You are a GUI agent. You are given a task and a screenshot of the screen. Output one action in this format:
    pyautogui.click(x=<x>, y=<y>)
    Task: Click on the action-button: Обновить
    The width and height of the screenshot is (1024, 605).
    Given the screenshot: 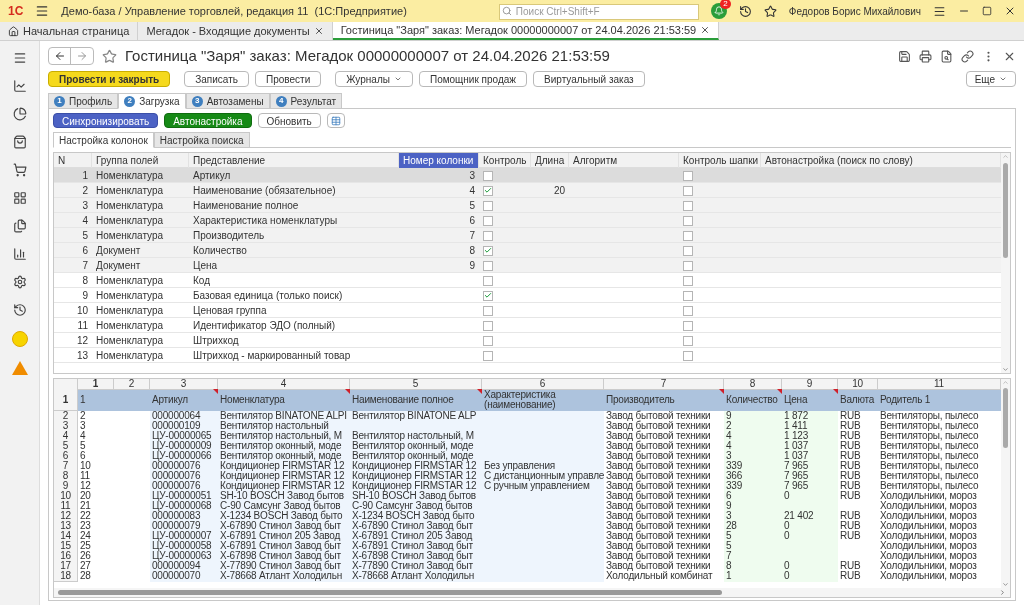 What is the action you would take?
    pyautogui.click(x=289, y=120)
    